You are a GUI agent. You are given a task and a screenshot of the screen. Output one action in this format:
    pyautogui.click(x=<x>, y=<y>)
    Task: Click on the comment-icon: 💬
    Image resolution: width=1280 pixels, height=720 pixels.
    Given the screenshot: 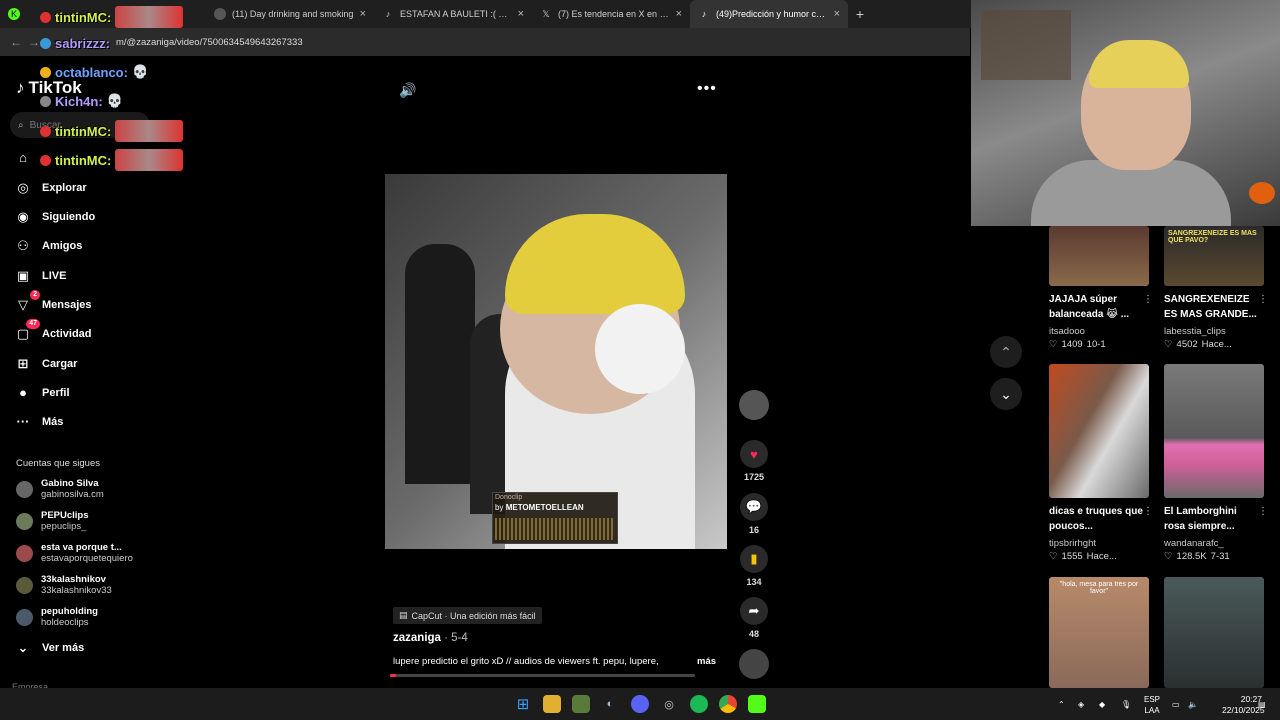 What is the action you would take?
    pyautogui.click(x=754, y=507)
    